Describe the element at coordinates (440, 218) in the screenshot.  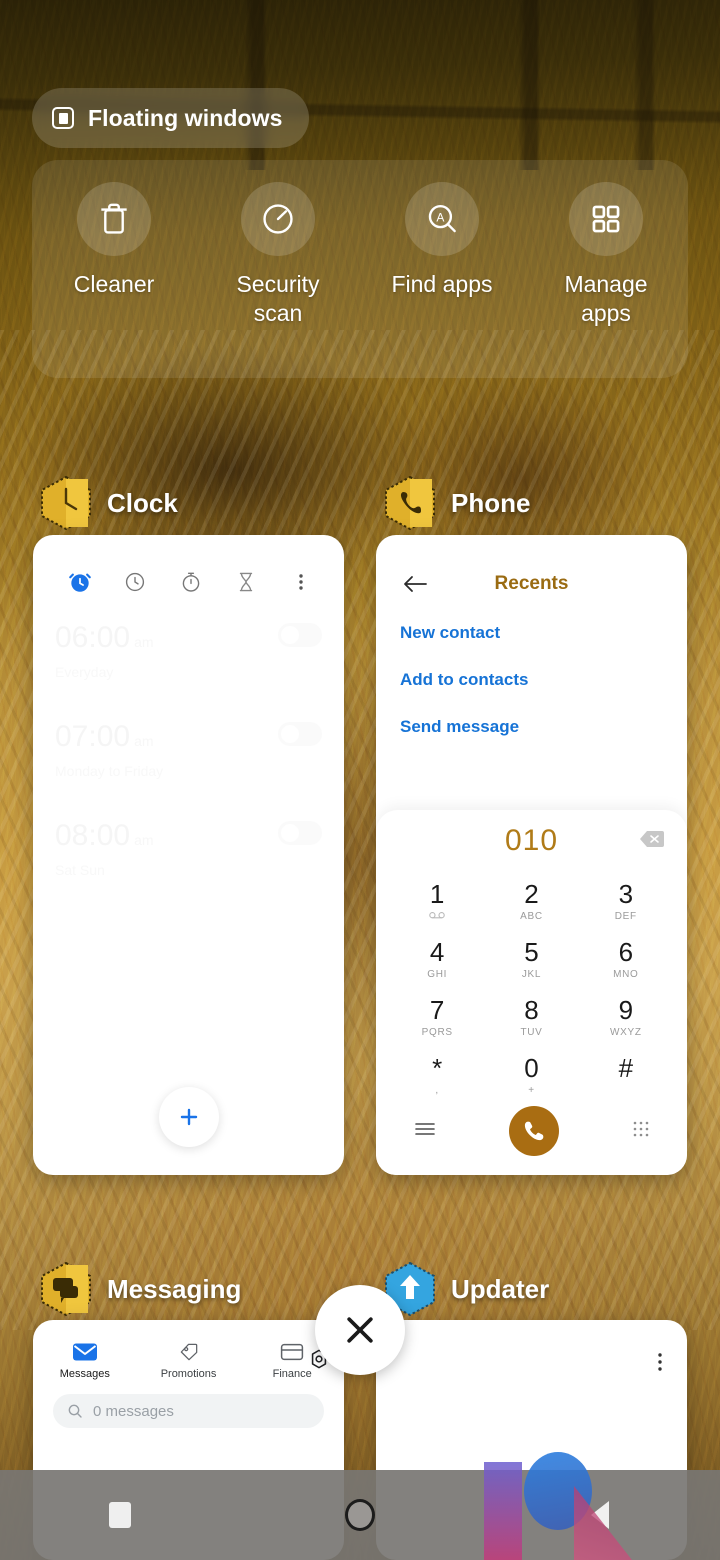
I see `svg-text: A` at that location.